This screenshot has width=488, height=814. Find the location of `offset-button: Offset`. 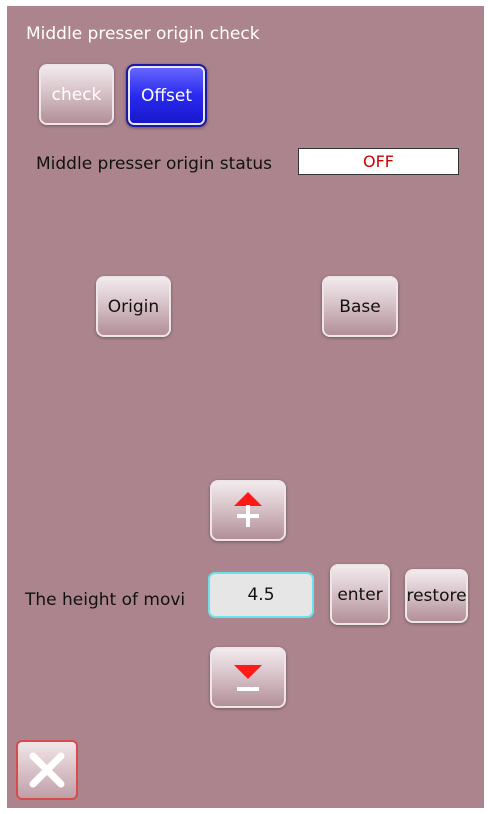

offset-button: Offset is located at coordinates (166, 95).